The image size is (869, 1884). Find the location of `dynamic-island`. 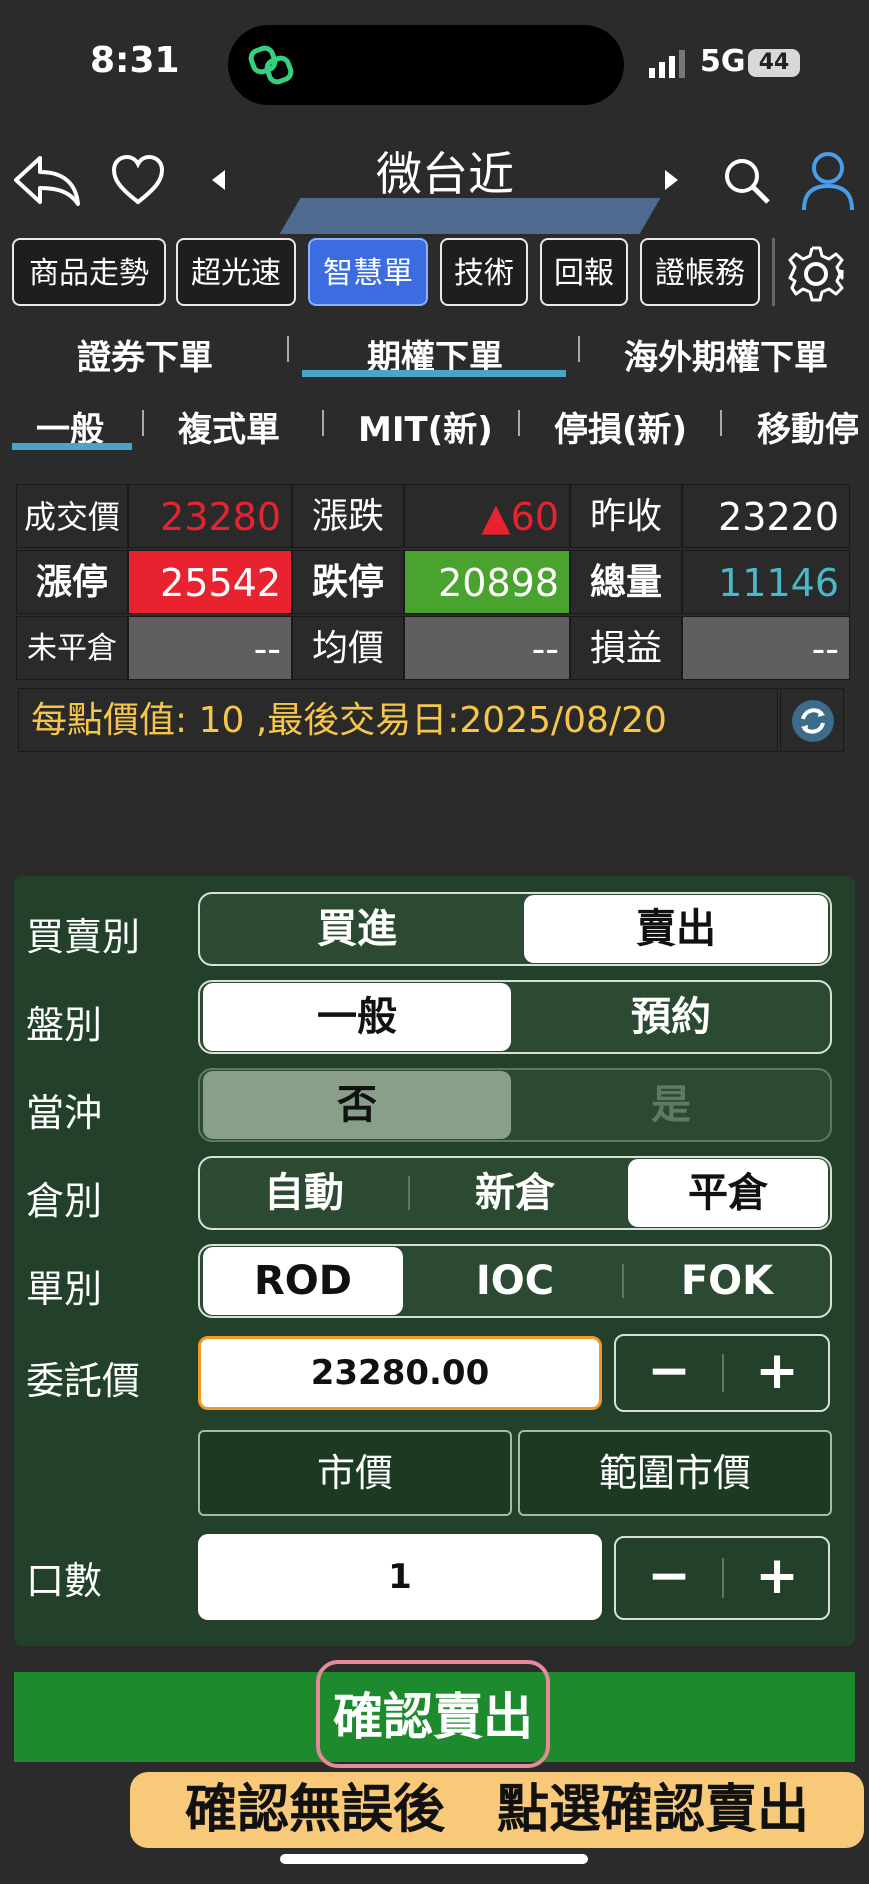

dynamic-island is located at coordinates (426, 65).